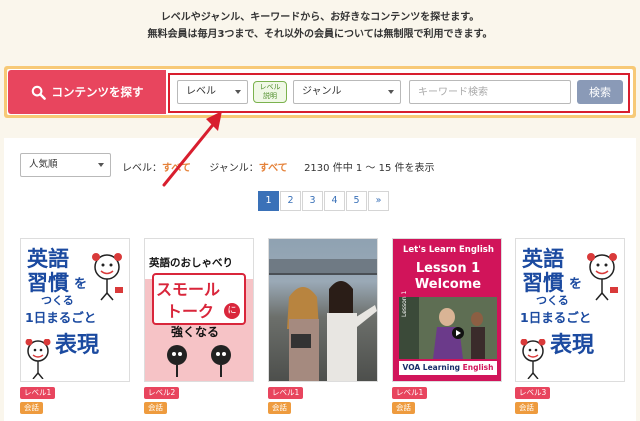  Describe the element at coordinates (323, 320) in the screenshot. I see `photo-people-icon` at that location.